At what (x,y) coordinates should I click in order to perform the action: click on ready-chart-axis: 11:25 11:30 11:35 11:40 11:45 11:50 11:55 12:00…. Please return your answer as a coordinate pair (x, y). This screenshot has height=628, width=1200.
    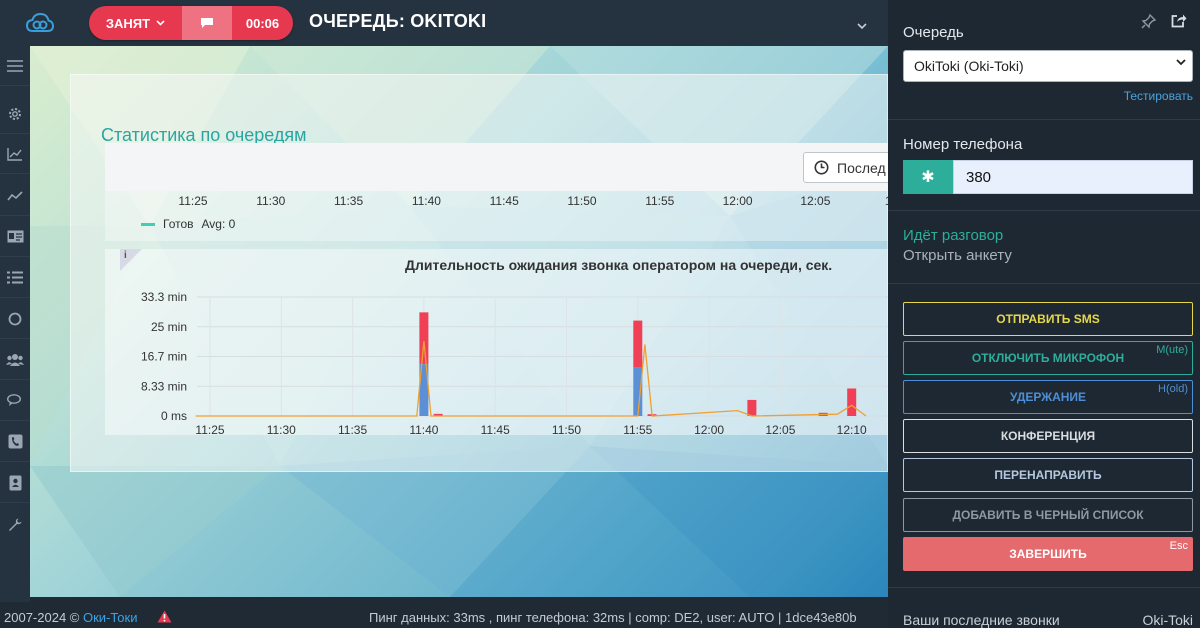
    Looking at the image, I should click on (533, 201).